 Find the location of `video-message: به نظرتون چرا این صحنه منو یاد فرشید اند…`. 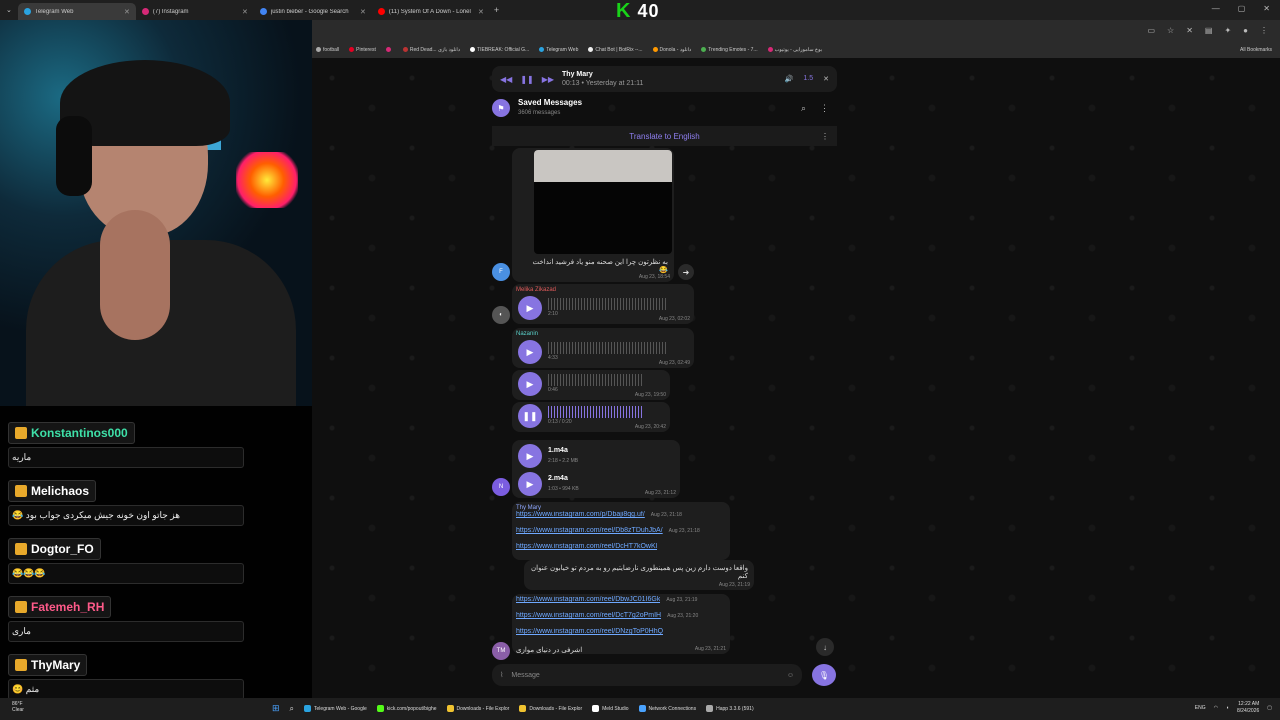

video-message: به نظرتون چرا این صحنه منو یاد فرشید اند… is located at coordinates (593, 215).